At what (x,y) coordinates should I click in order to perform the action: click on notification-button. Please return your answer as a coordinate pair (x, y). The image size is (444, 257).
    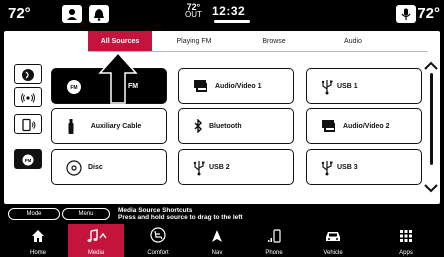
    Looking at the image, I should click on (99, 14).